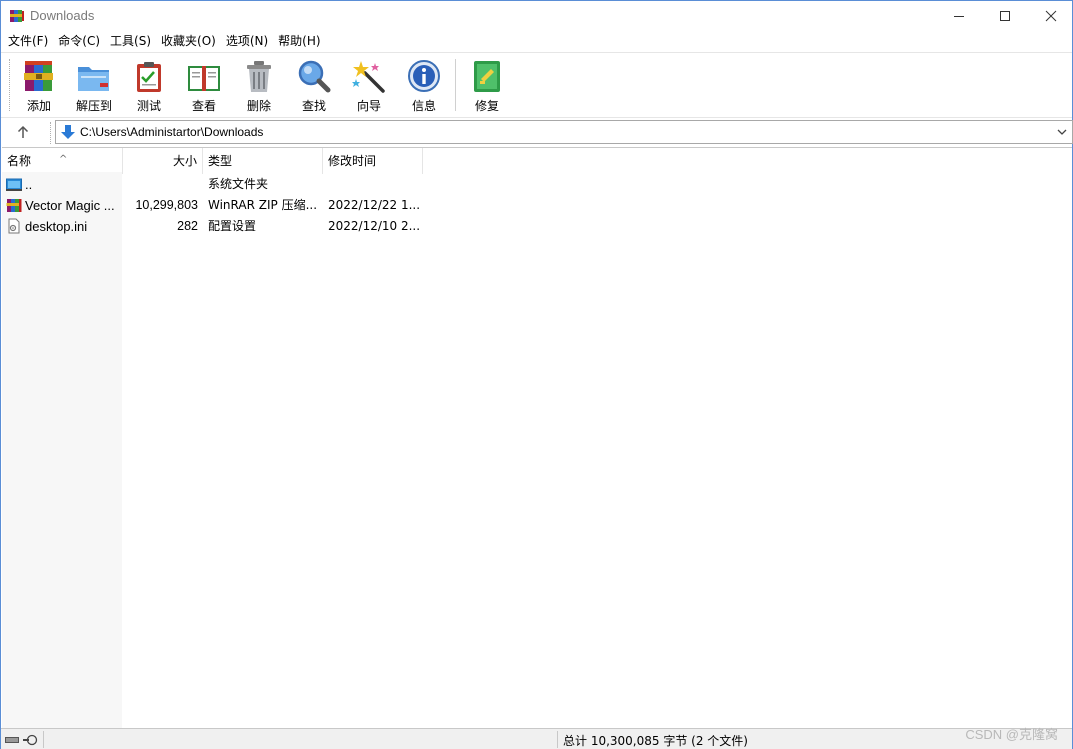 Image resolution: width=1073 pixels, height=749 pixels. What do you see at coordinates (536, 16) in the screenshot?
I see `title-bar: Downloads` at bounding box center [536, 16].